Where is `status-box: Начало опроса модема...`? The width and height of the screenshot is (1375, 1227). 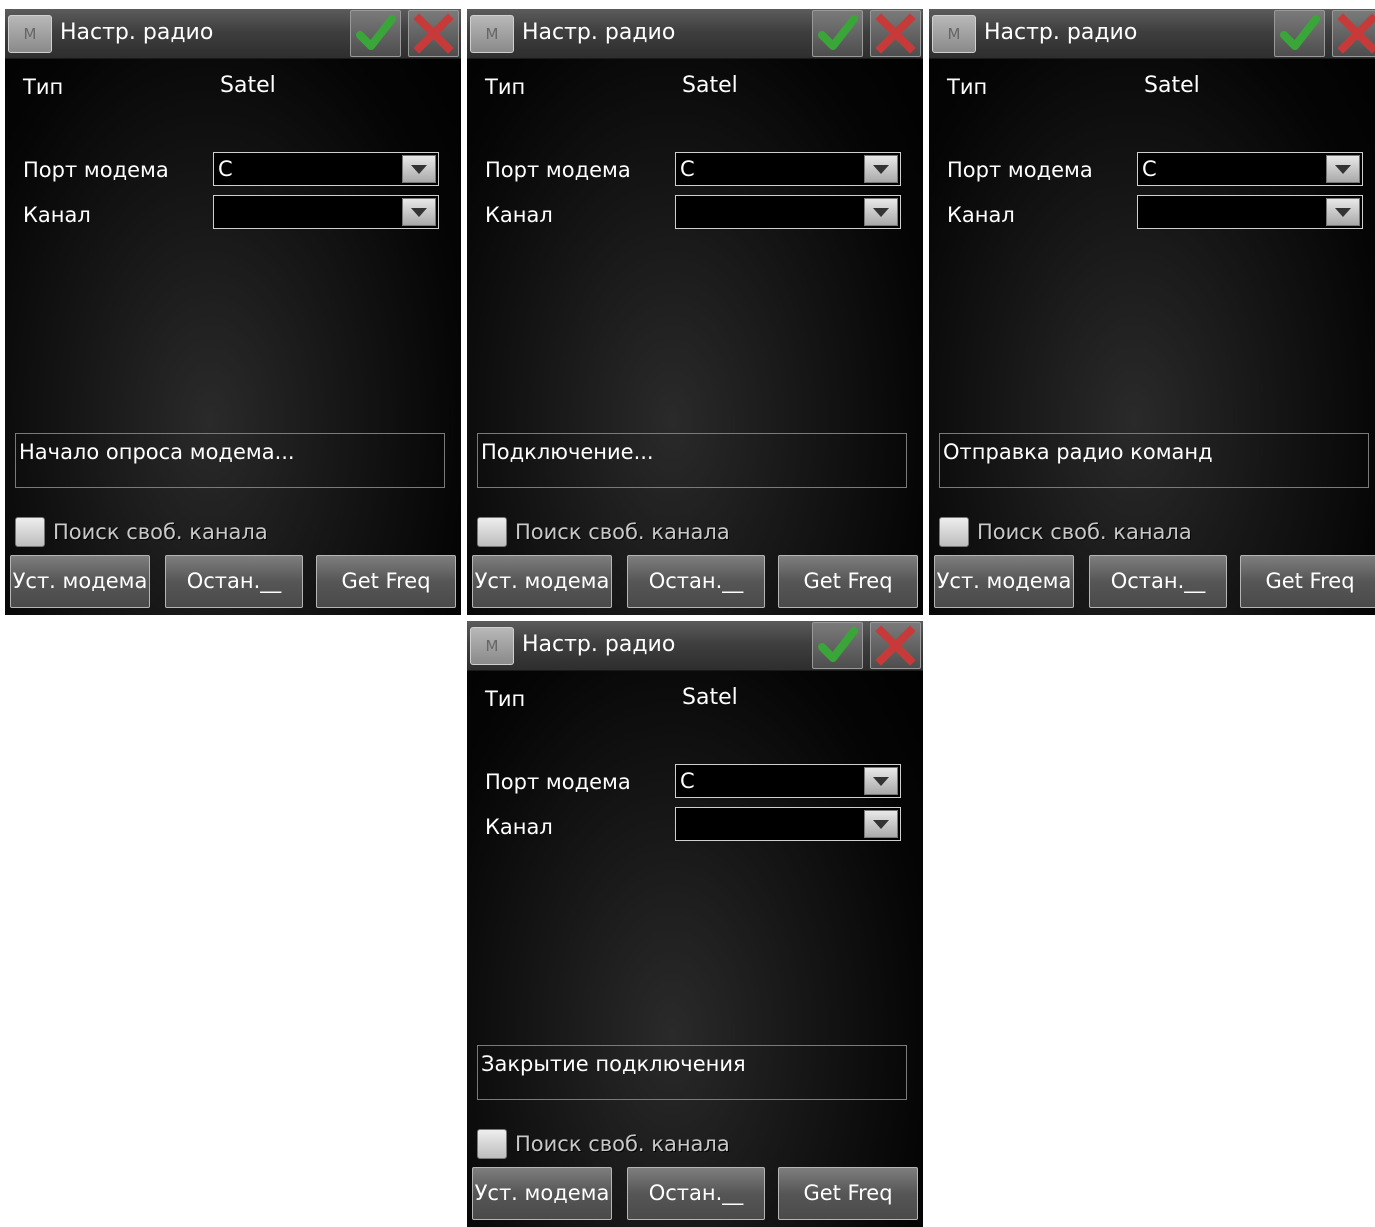
status-box: Начало опроса модема... is located at coordinates (230, 460).